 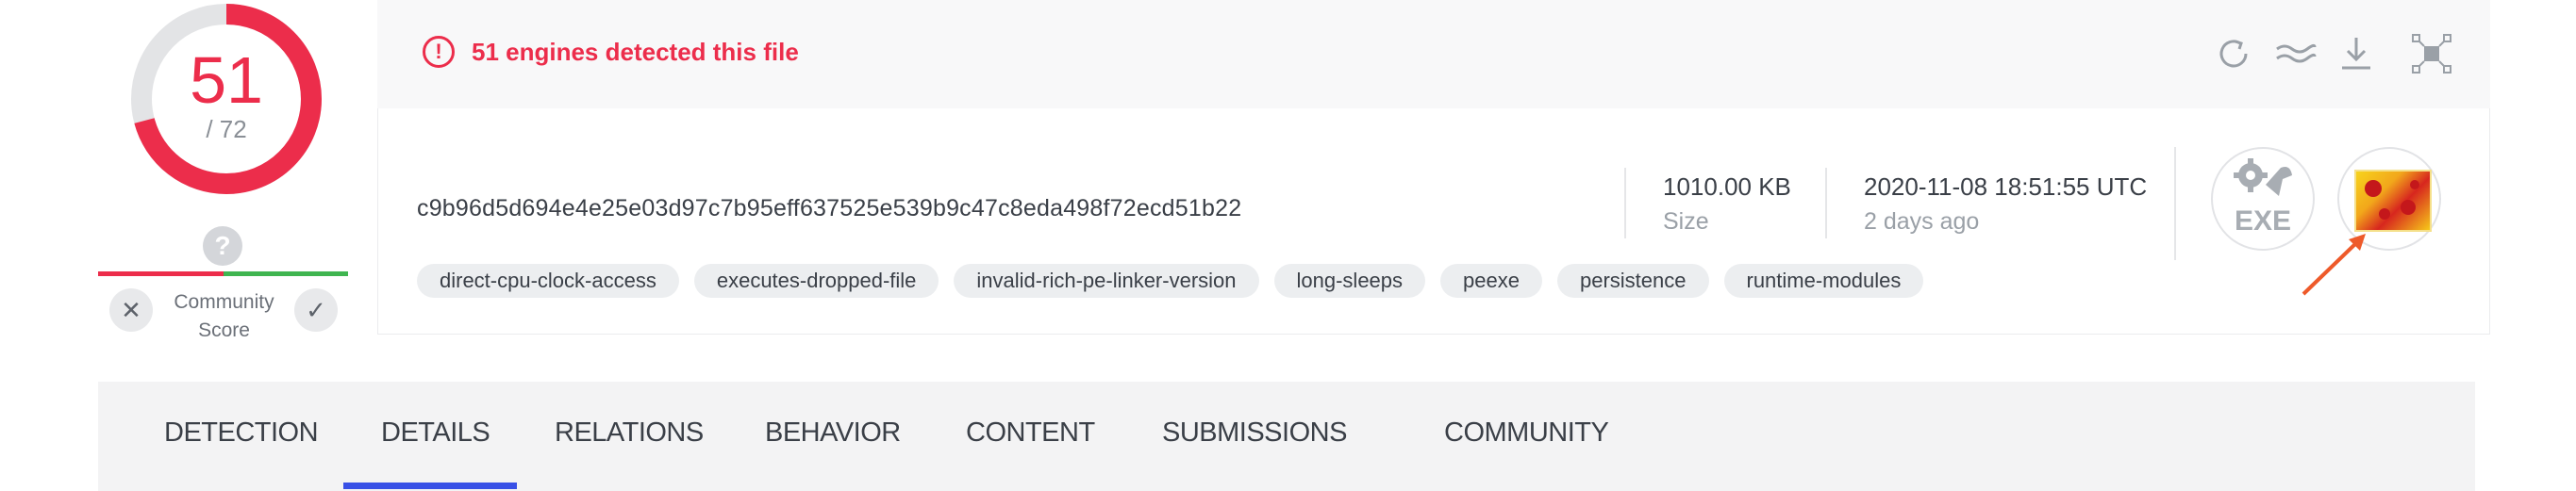 I want to click on detection-score-gauge: 51 / 72, so click(x=226, y=99).